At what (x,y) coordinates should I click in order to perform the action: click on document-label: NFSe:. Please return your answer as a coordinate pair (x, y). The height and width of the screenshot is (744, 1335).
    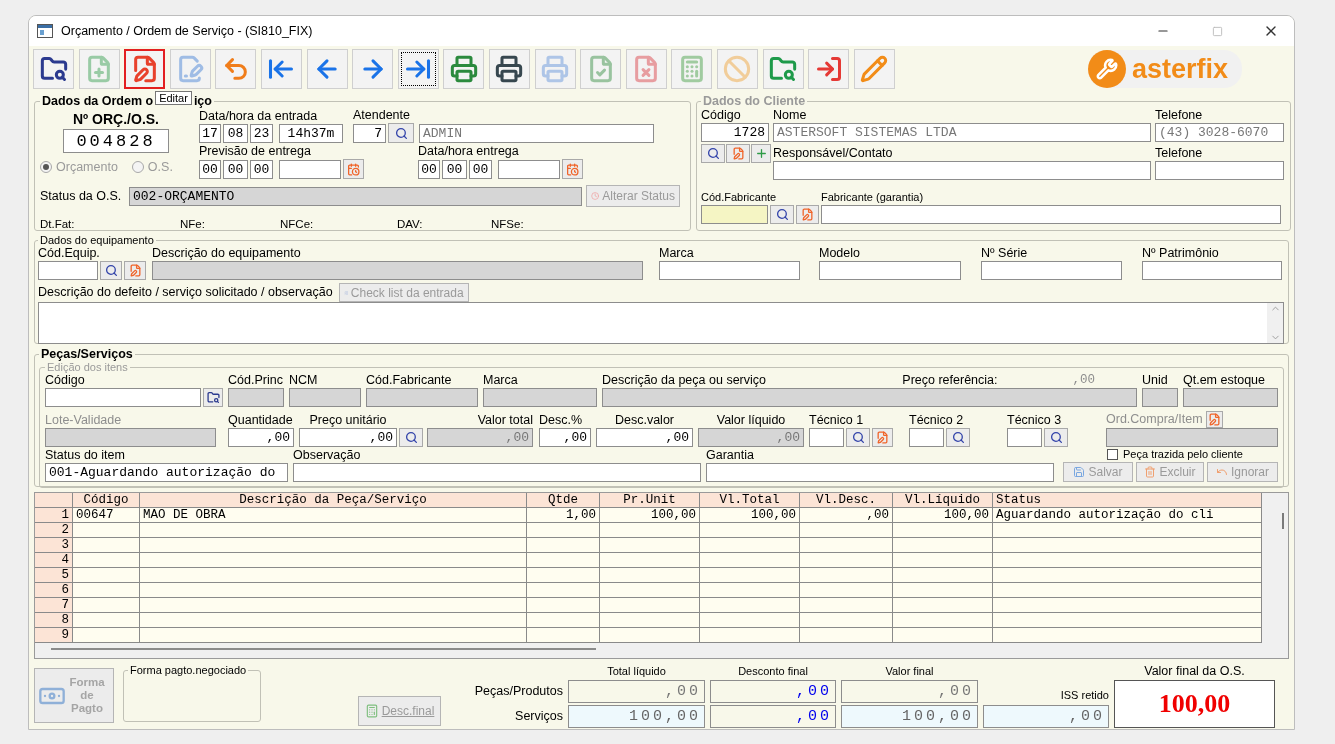
    Looking at the image, I should click on (508, 224).